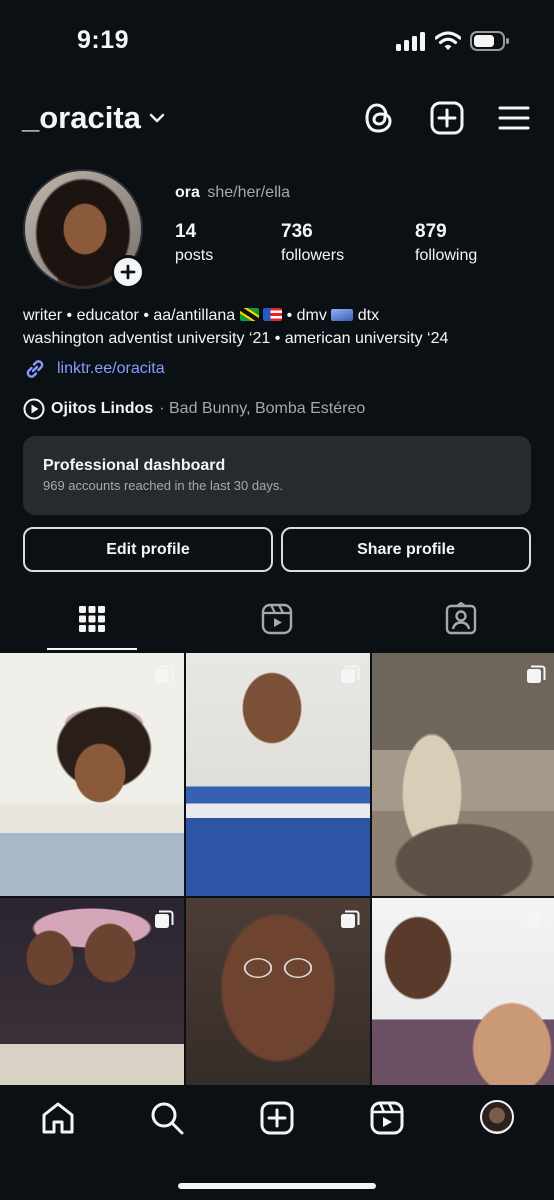 This screenshot has width=554, height=1200. I want to click on pronouns: she/her/ella, so click(249, 192).